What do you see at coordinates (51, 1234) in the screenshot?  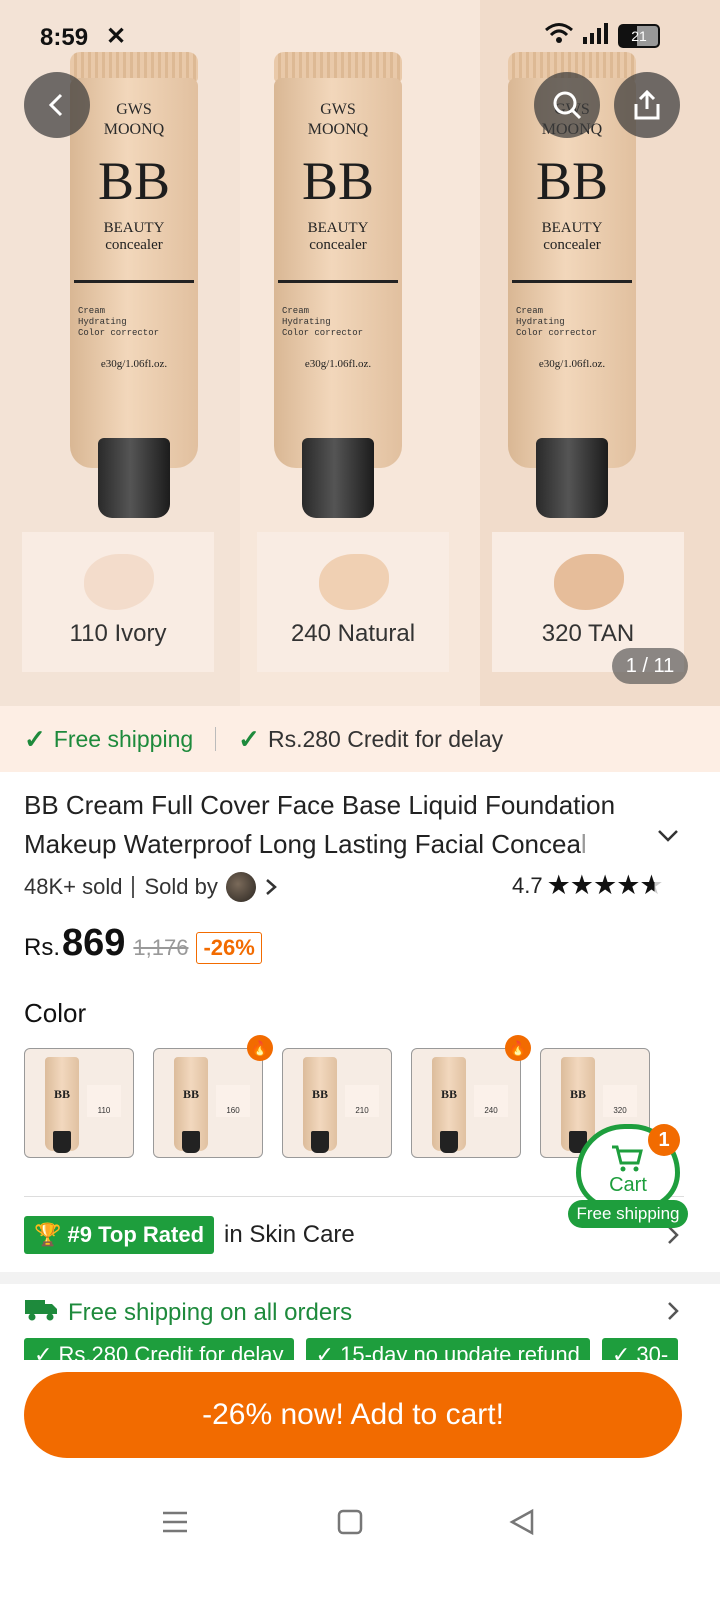 I see `trophy-icon: 🏆` at bounding box center [51, 1234].